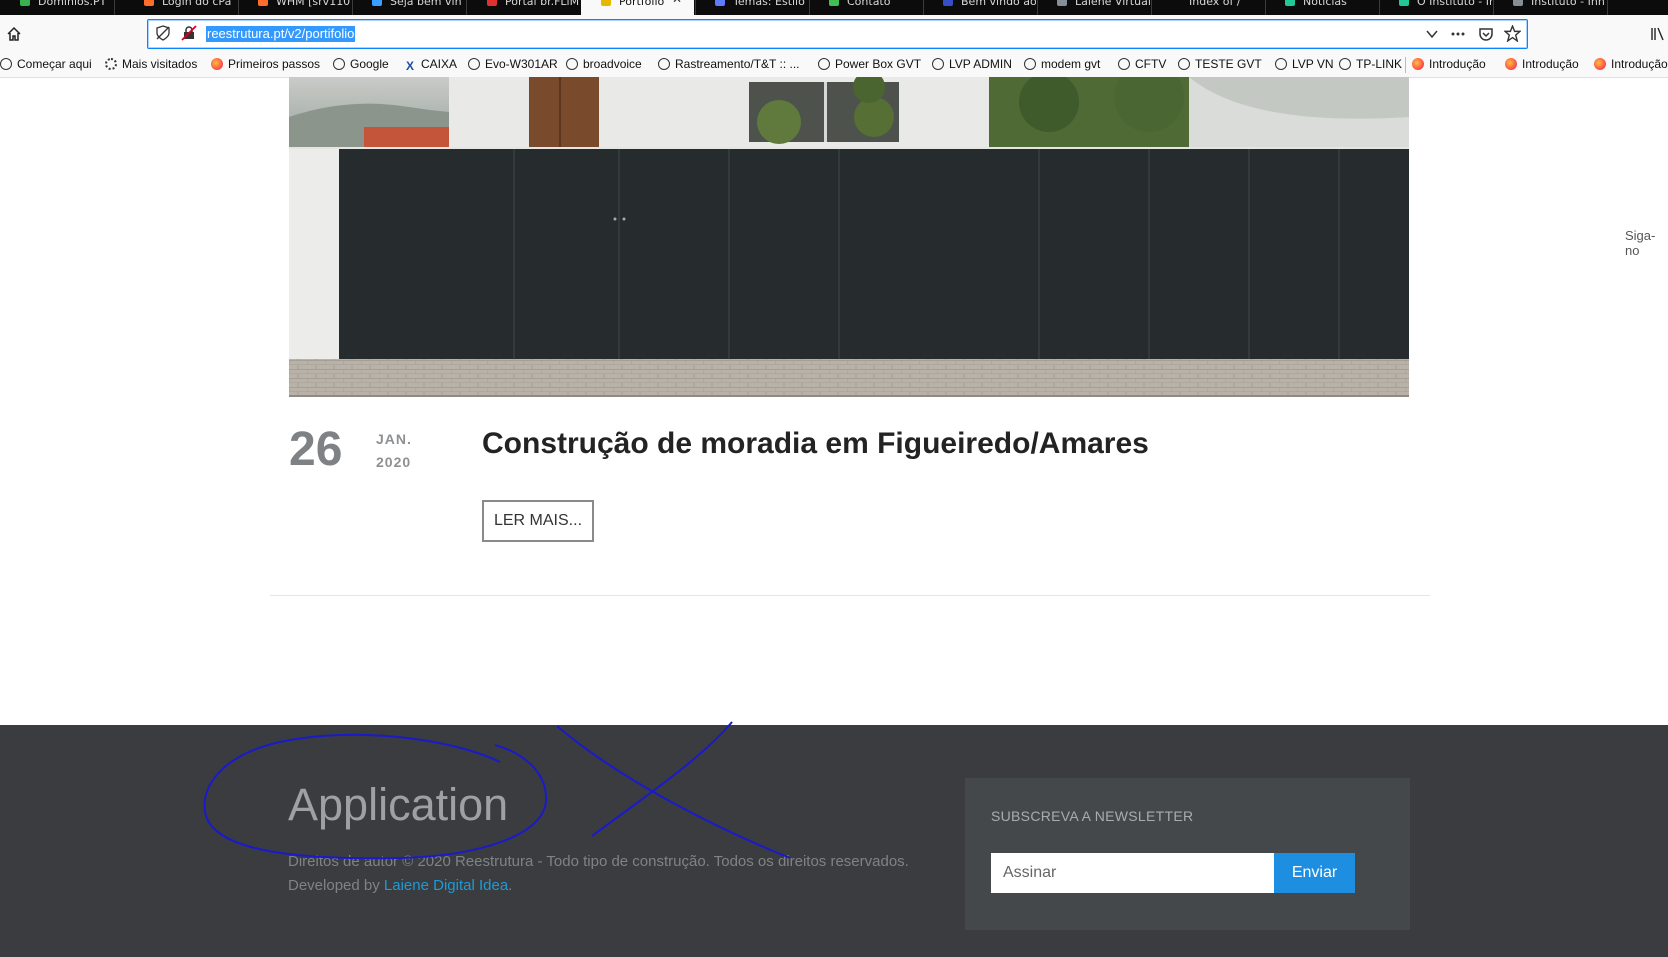  What do you see at coordinates (398, 804) in the screenshot?
I see `footer-app-title: Application` at bounding box center [398, 804].